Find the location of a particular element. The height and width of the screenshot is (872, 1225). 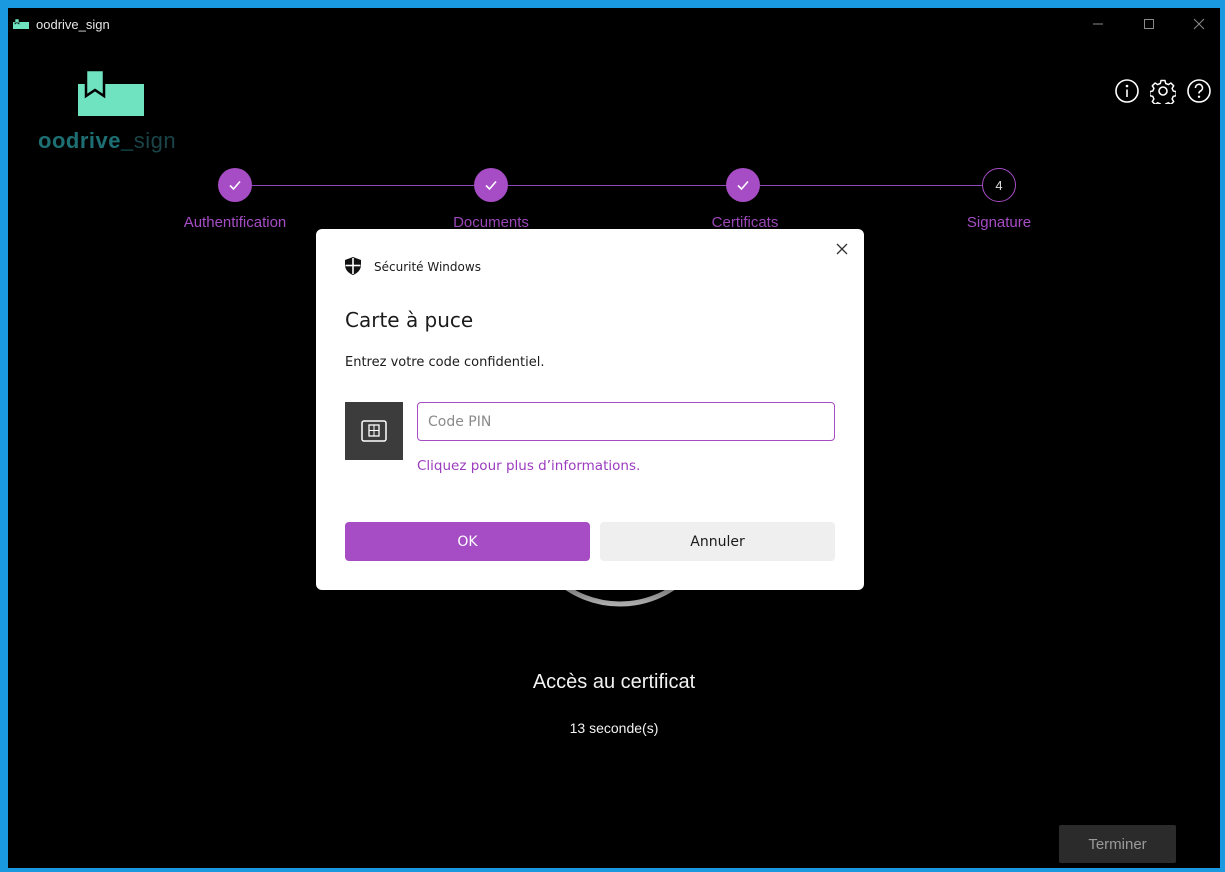

header-actions is located at coordinates (1163, 91).